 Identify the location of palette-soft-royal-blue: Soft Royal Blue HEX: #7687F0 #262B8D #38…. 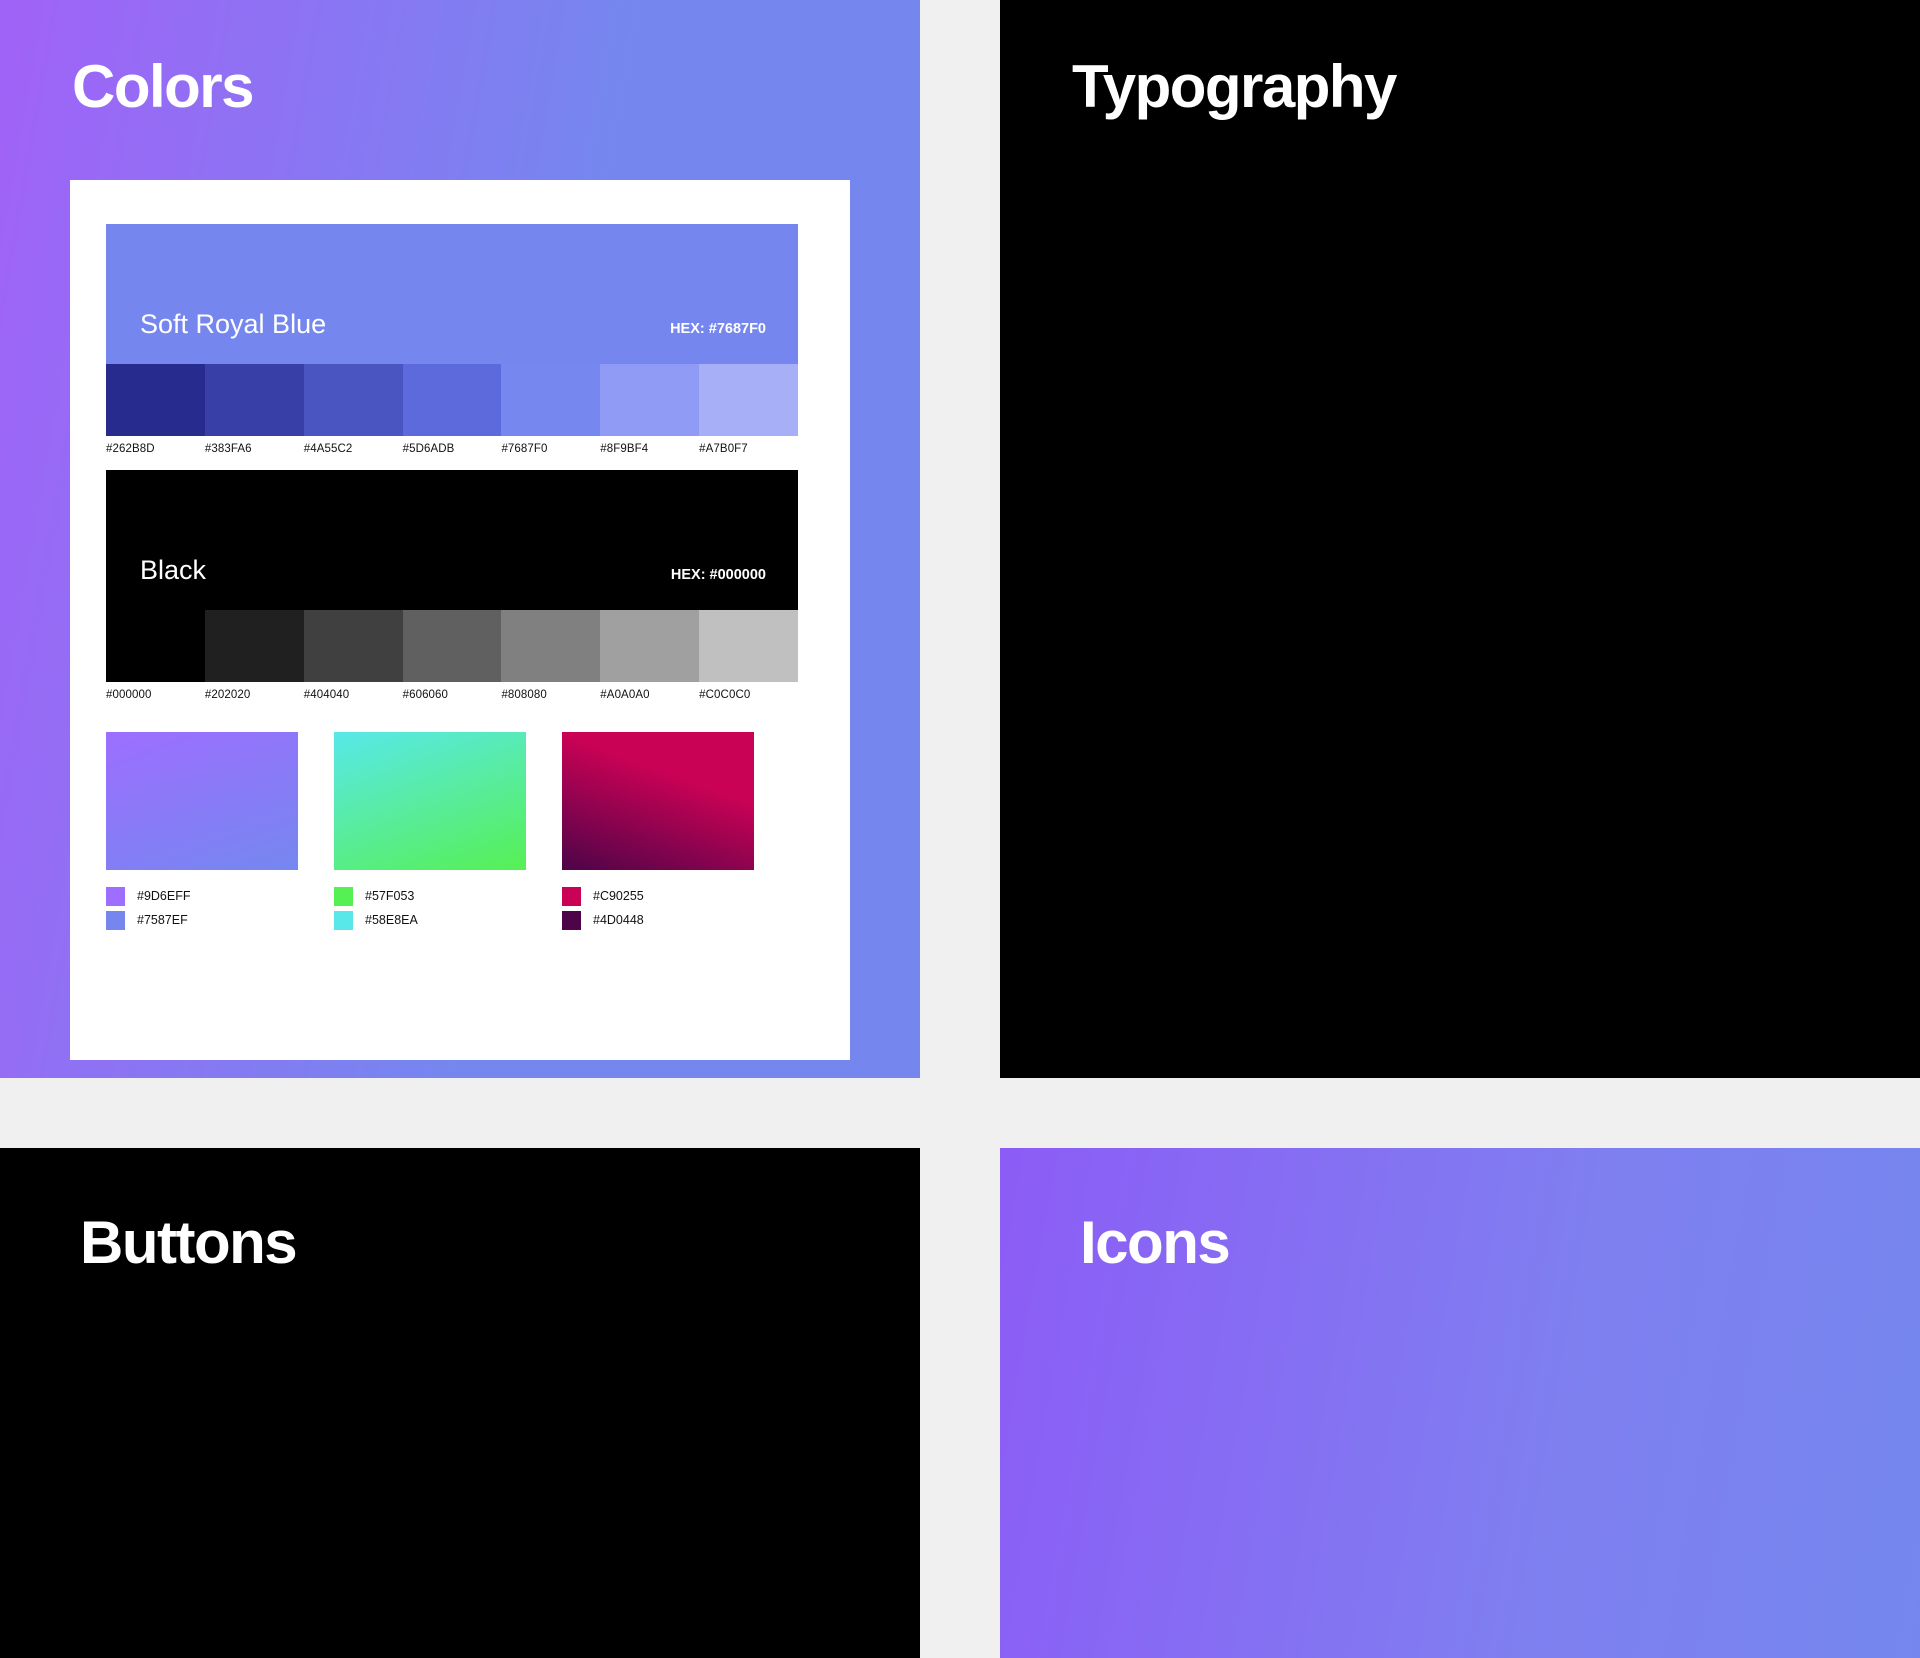
(452, 339).